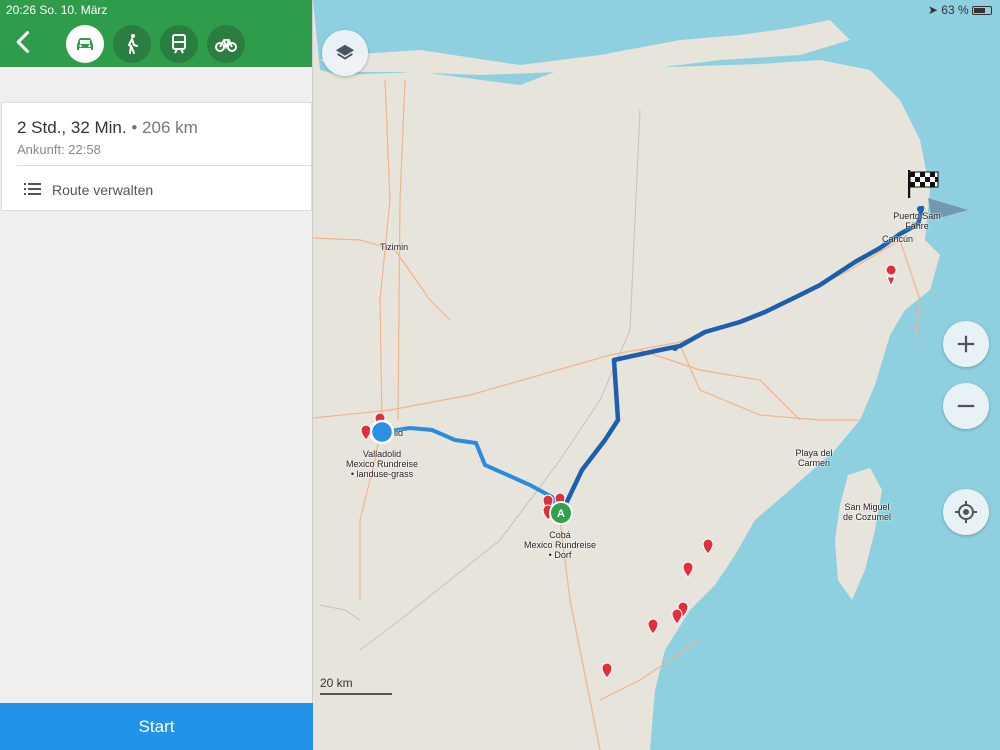 The width and height of the screenshot is (1000, 750). Describe the element at coordinates (103, 190) in the screenshot. I see `manage-route-label: Route verwalten` at that location.